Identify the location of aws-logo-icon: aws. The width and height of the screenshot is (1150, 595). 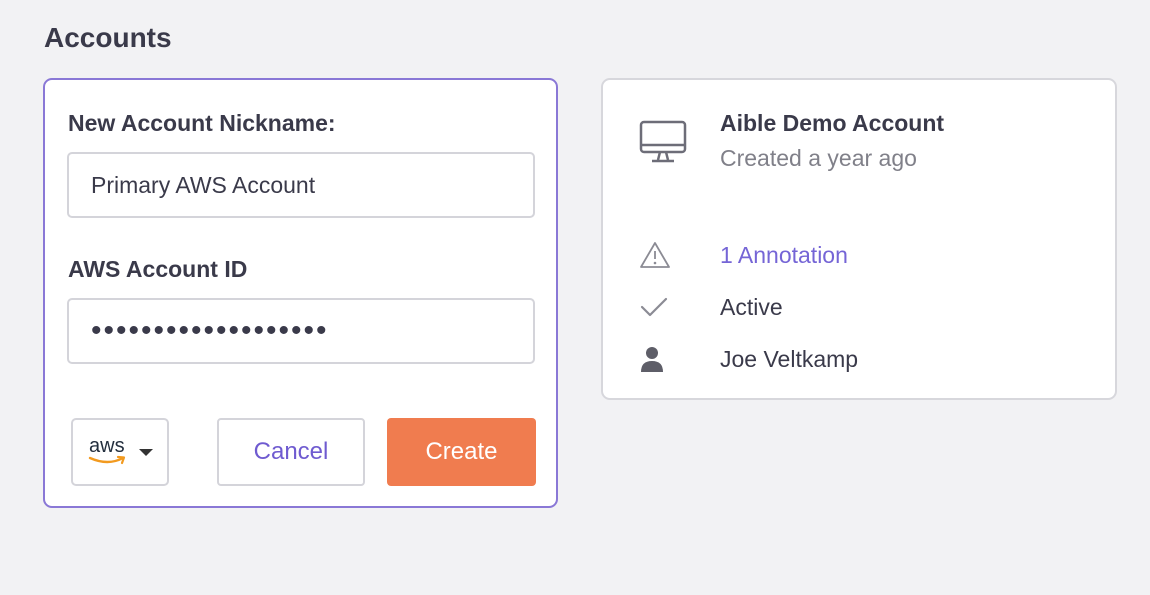
(109, 452).